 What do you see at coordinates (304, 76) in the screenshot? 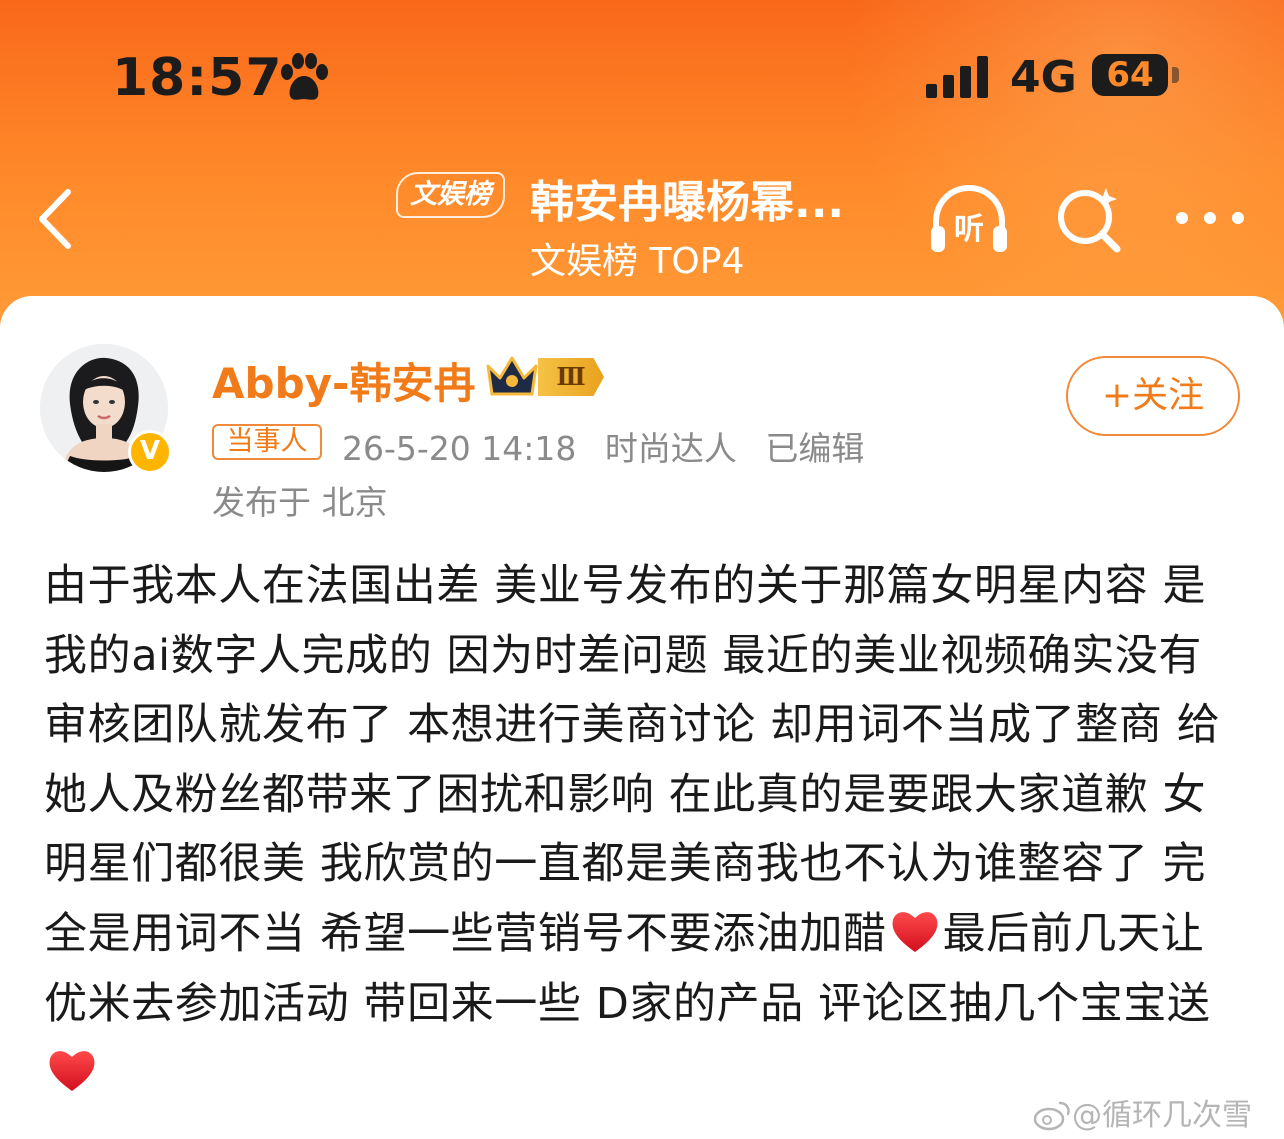
I see `paw-icon` at bounding box center [304, 76].